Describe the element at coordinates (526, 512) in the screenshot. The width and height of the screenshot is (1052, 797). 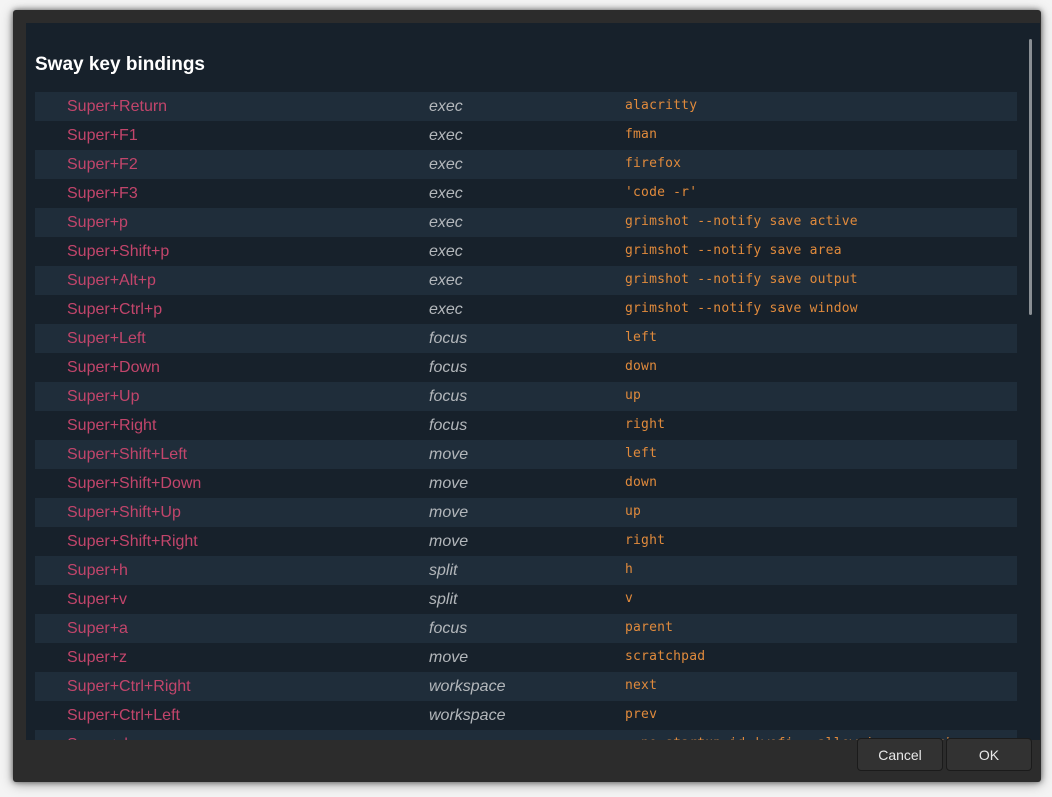
I see `binding-row: Super+Shift+Up move up` at that location.